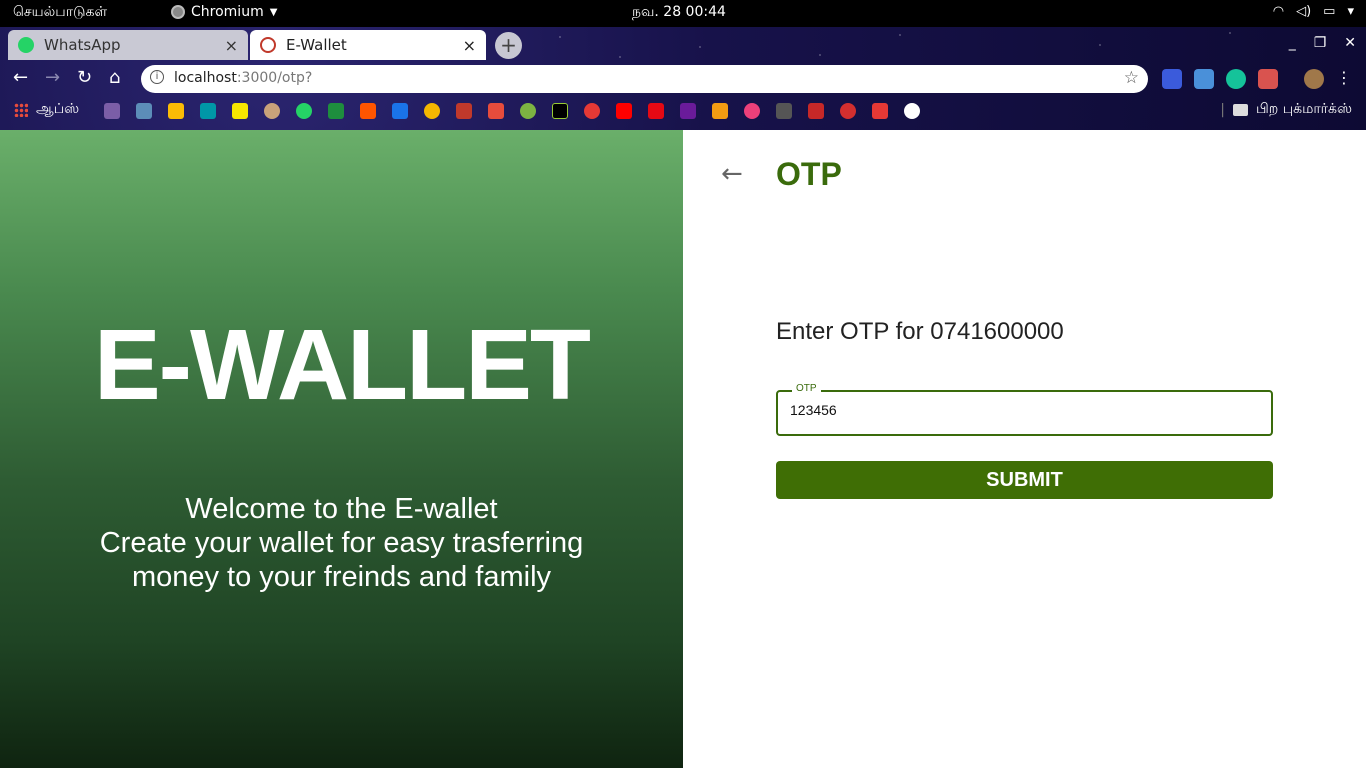 The image size is (1366, 768). I want to click on app-menu-label: Chromium, so click(227, 12).